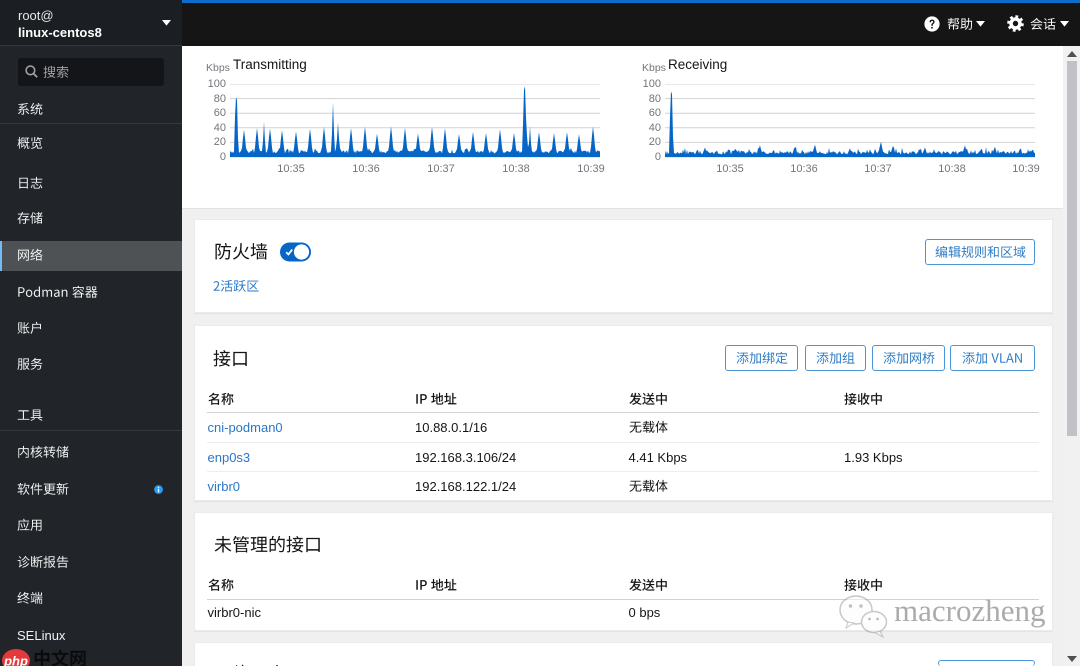  What do you see at coordinates (15, 660) in the screenshot?
I see `svg-text: php` at bounding box center [15, 660].